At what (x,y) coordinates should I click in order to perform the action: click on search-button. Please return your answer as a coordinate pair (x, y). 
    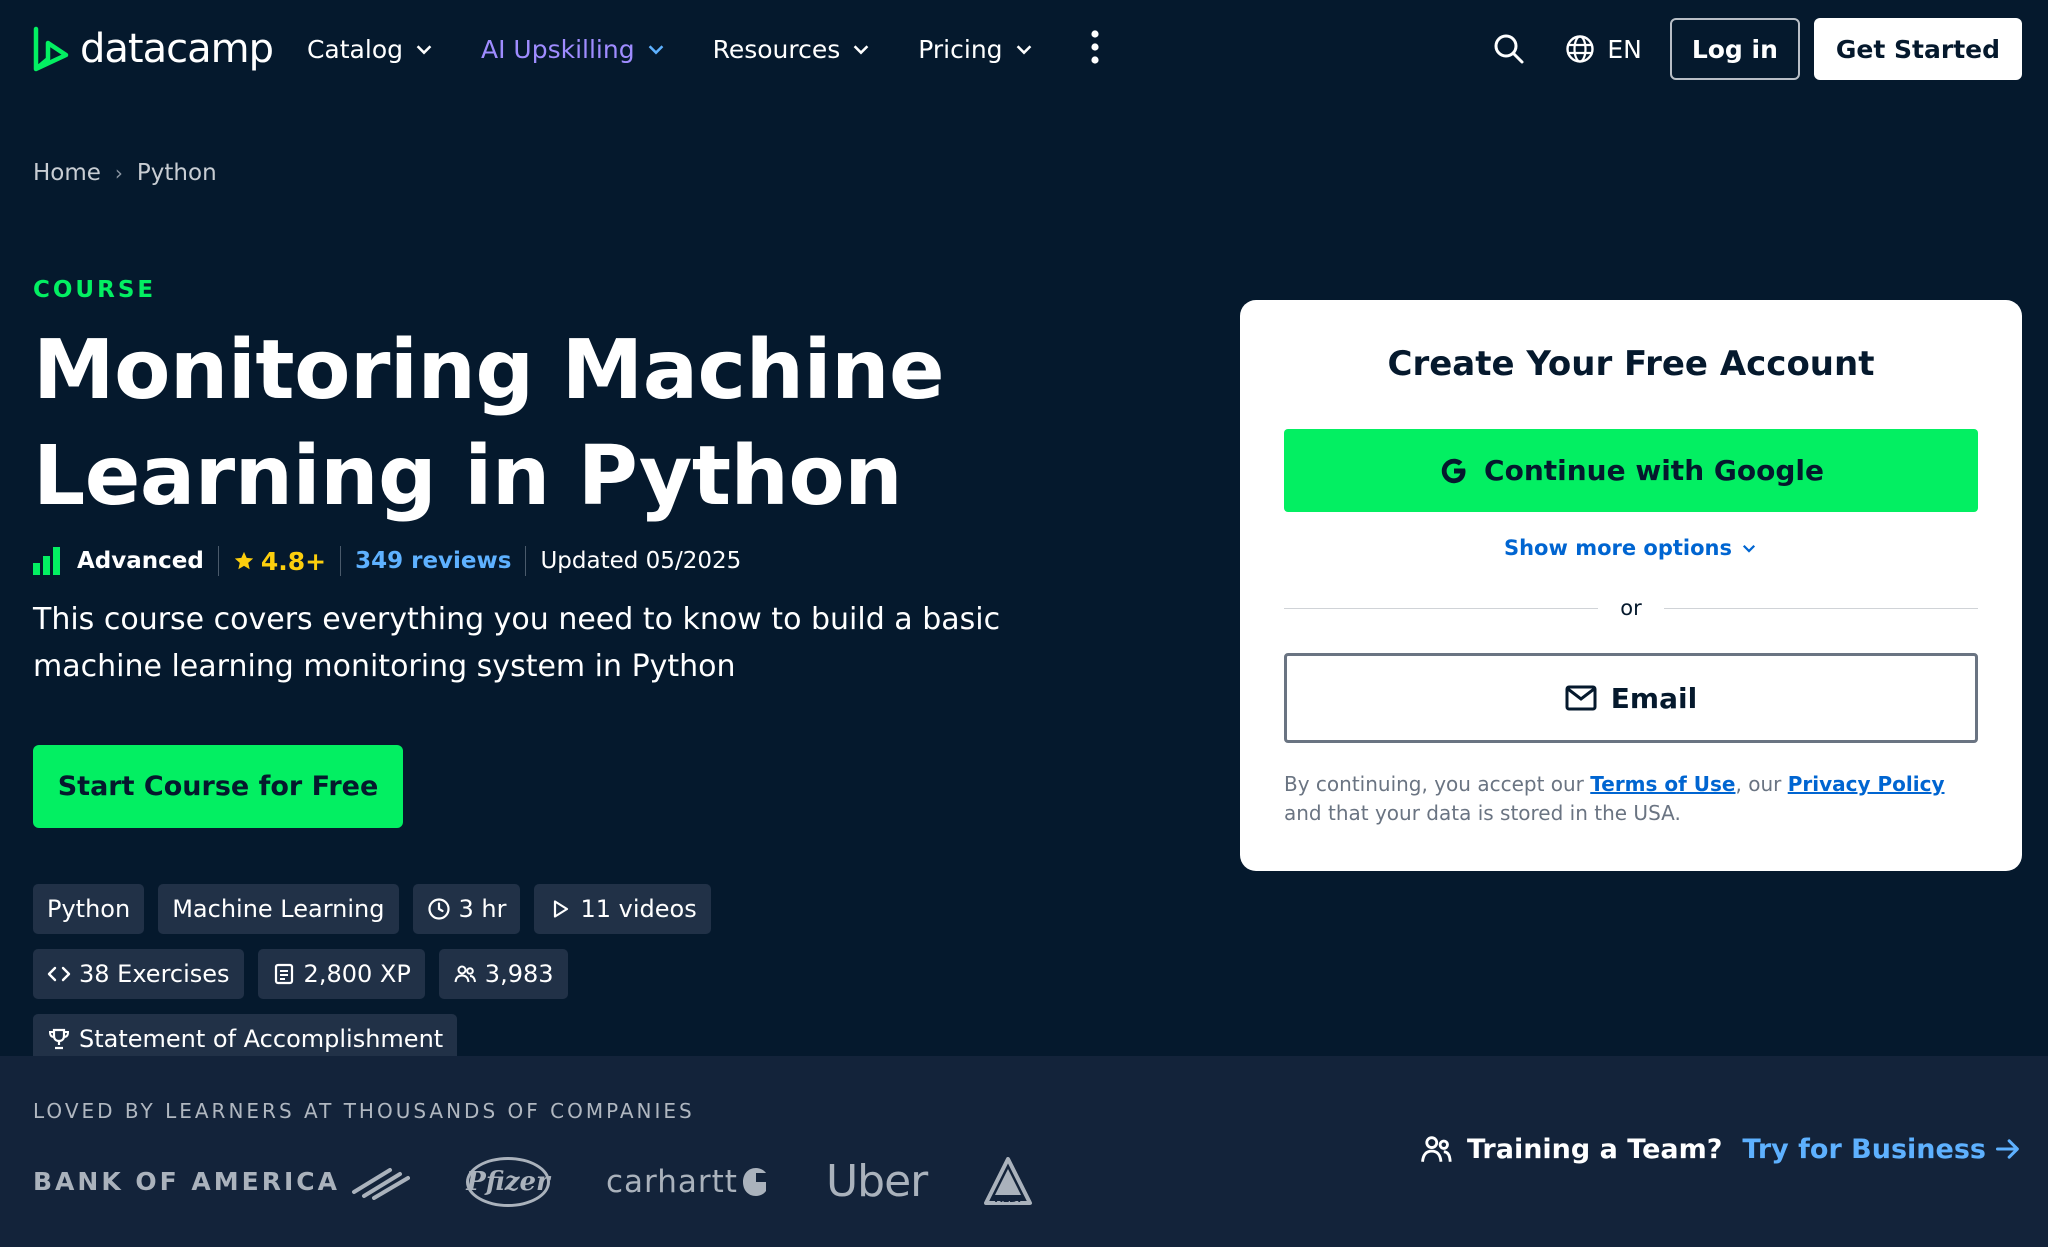
    Looking at the image, I should click on (1509, 49).